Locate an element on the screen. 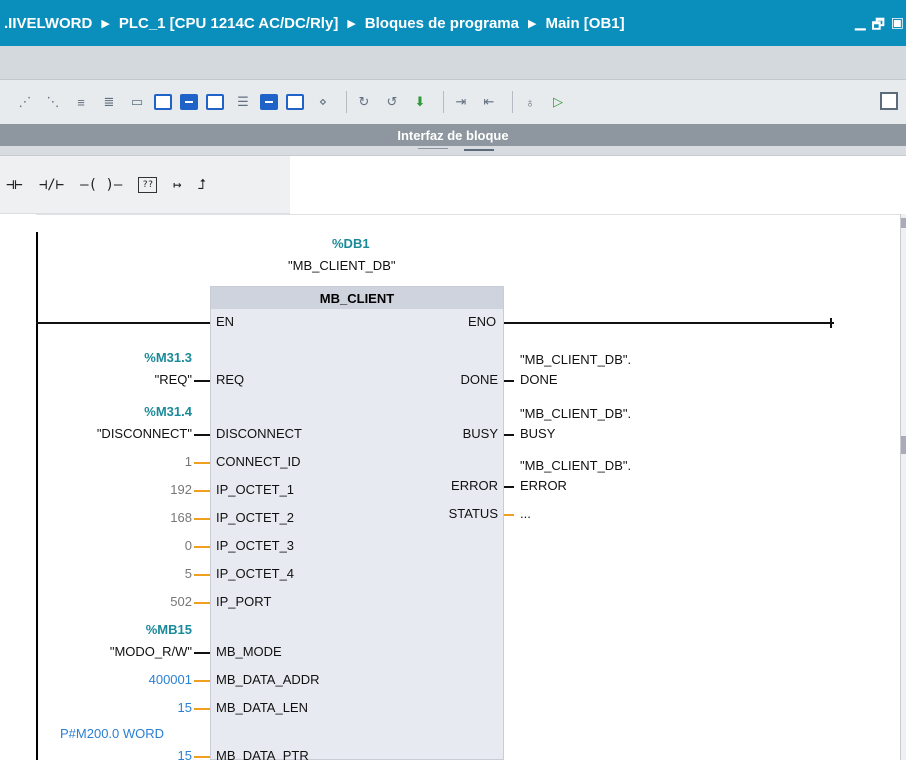  panel-toggle-icon is located at coordinates (889, 101).